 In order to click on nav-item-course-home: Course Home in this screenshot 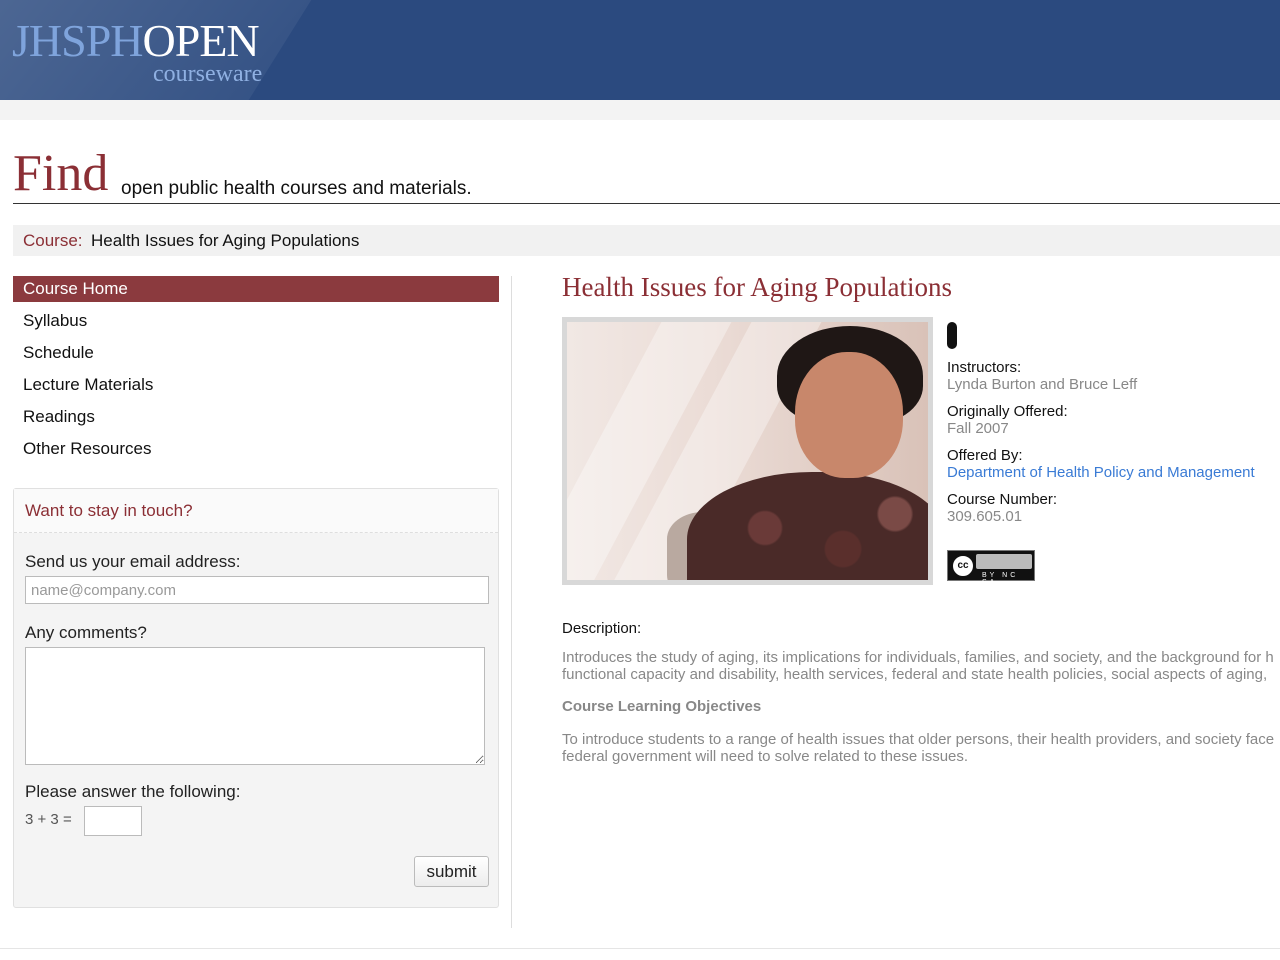, I will do `click(256, 289)`.